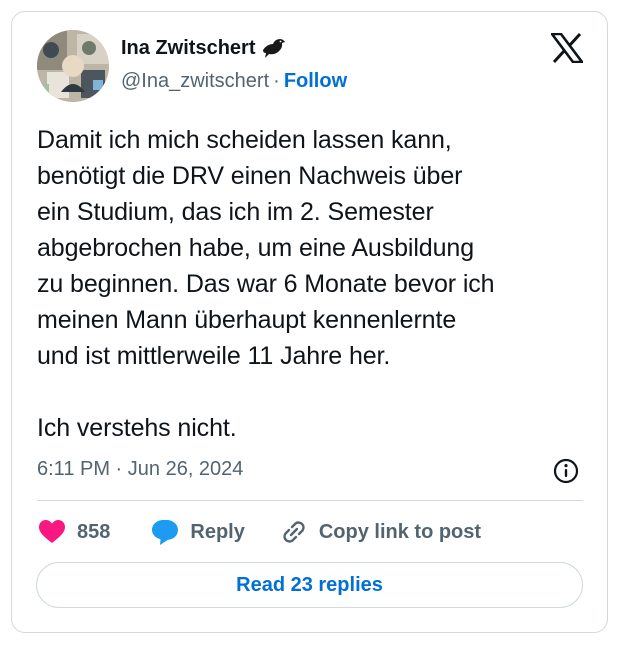 This screenshot has width=620, height=646. I want to click on heart-icon, so click(52, 532).